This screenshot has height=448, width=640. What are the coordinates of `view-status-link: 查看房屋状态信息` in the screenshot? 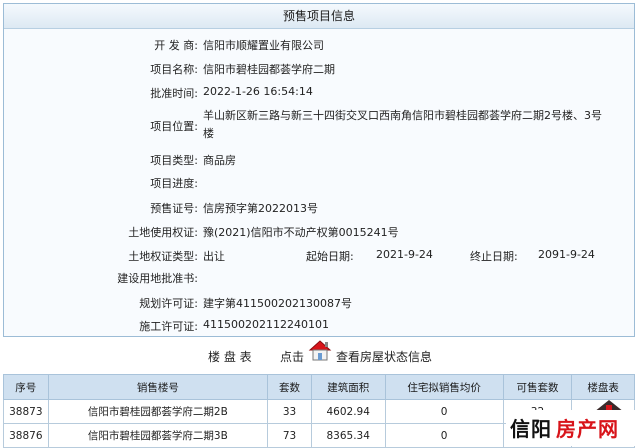 It's located at (384, 356).